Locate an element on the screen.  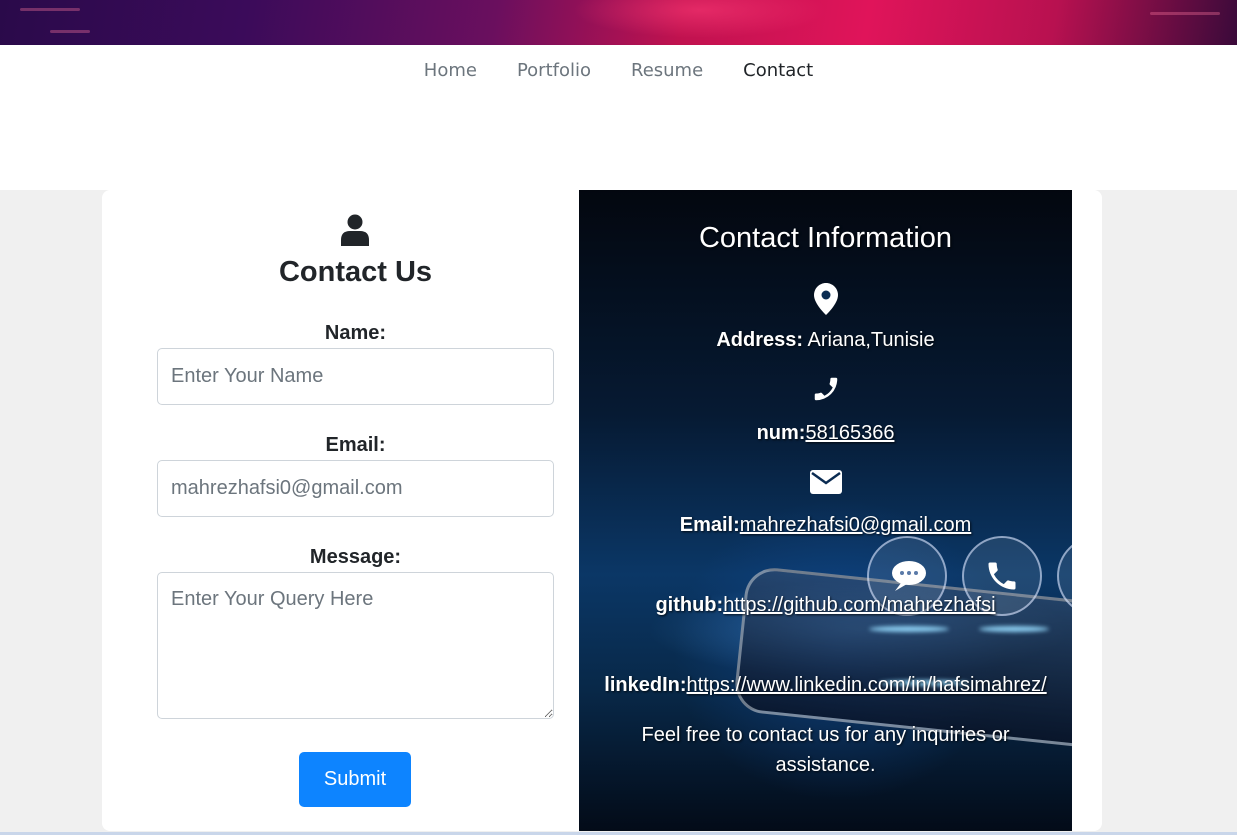
github-line: github:https://github.com/mahrezhafsi is located at coordinates (825, 605).